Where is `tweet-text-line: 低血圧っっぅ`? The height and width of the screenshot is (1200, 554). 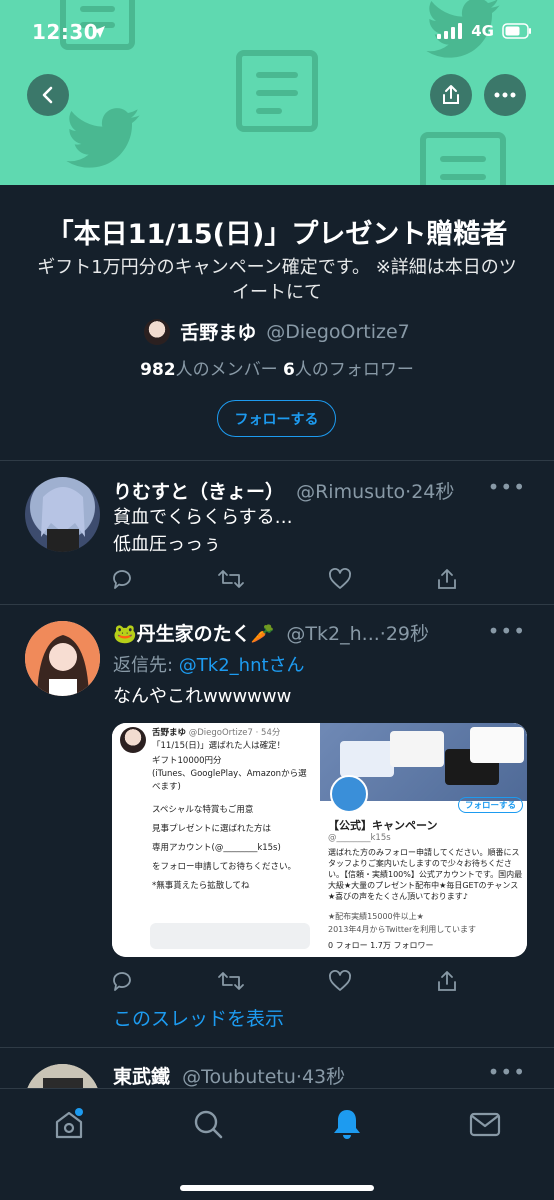
tweet-text-line: 低血圧っっぅ is located at coordinates (167, 544).